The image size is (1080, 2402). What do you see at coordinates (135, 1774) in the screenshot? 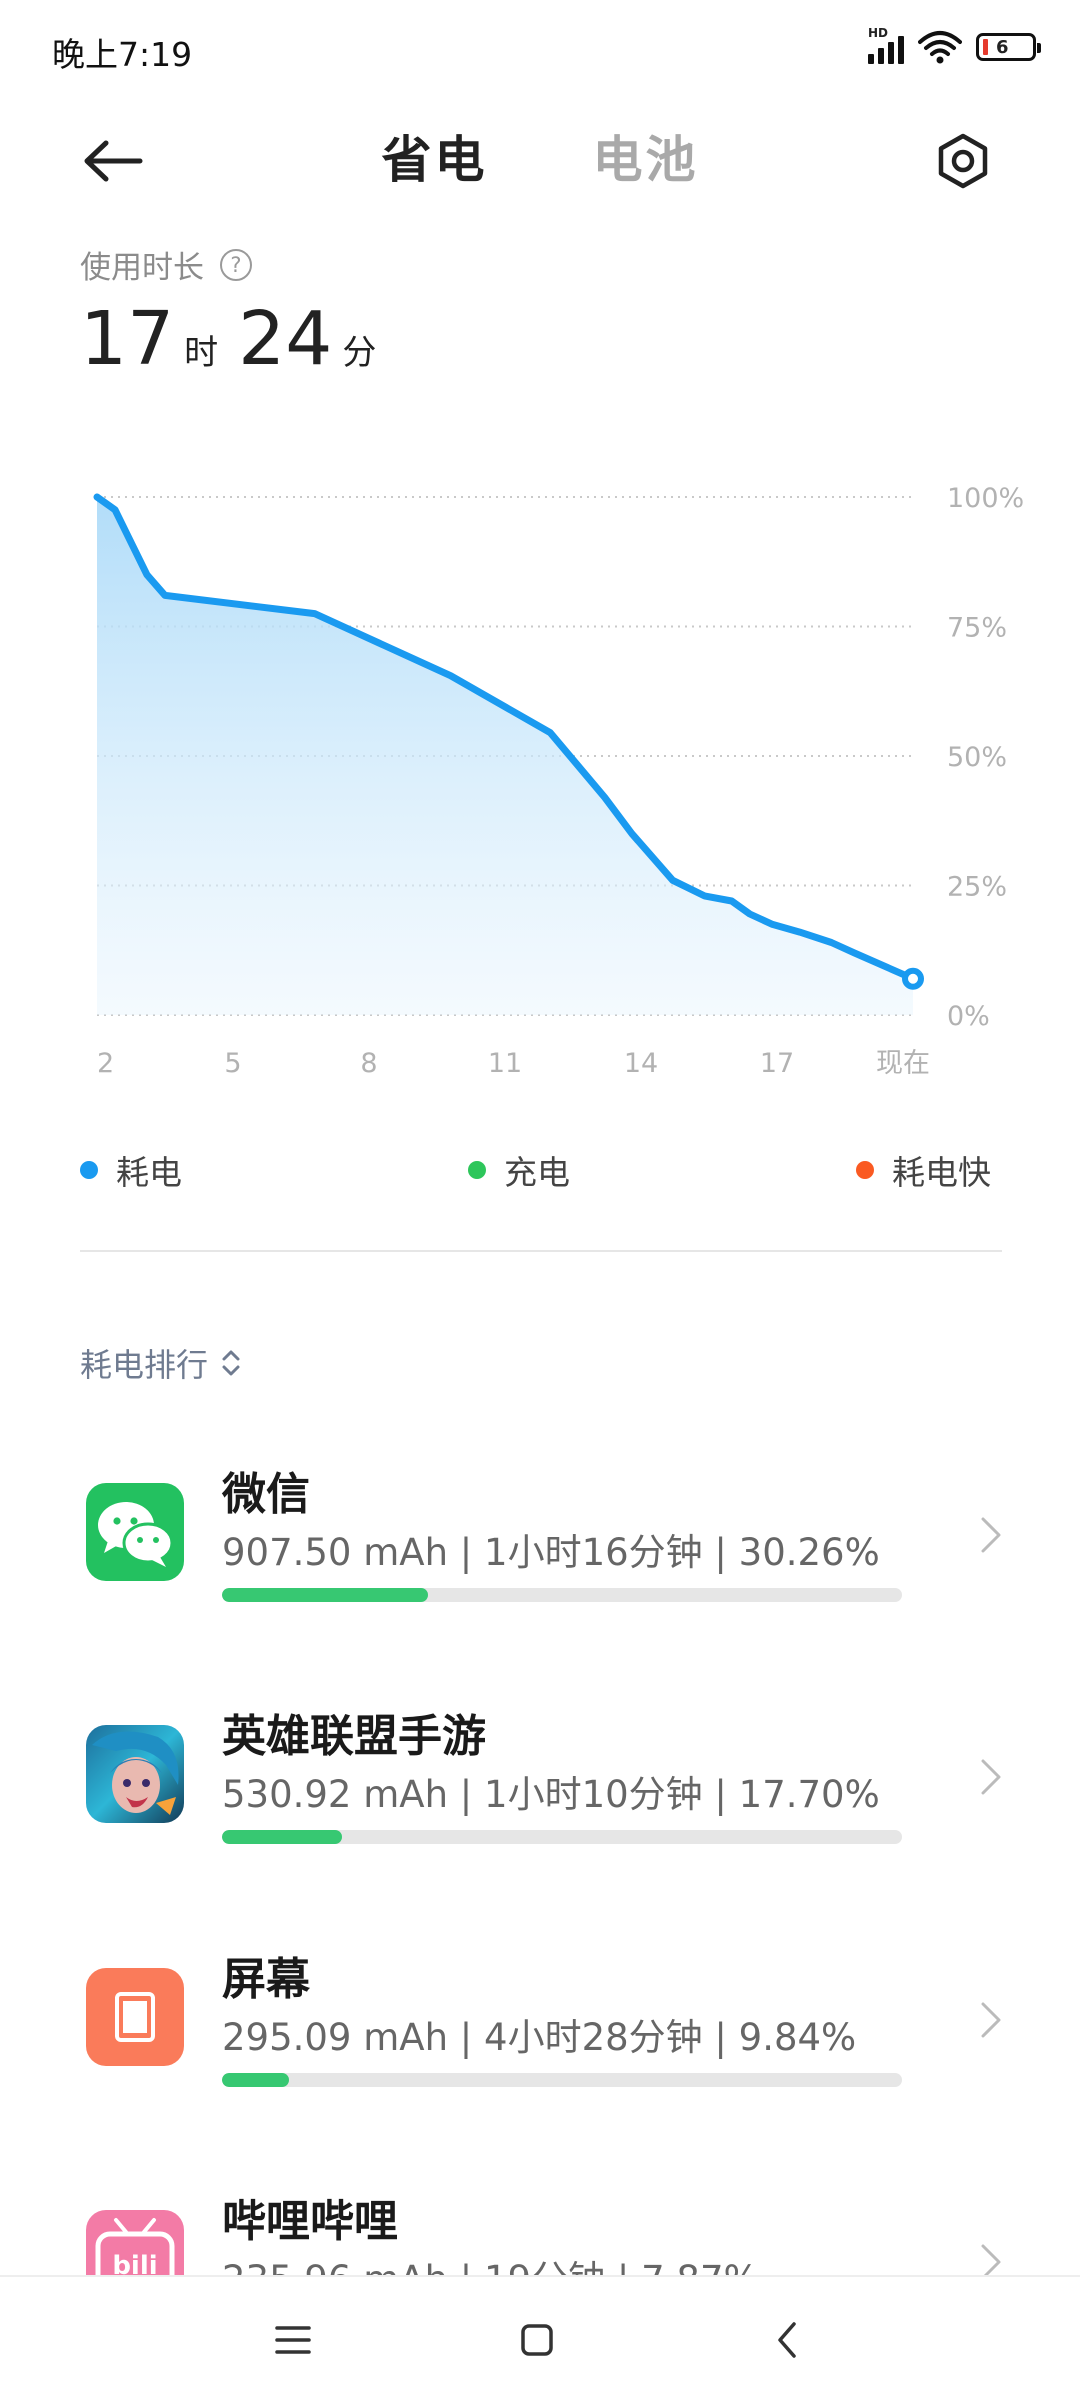
I see `league-of-legends-icon` at bounding box center [135, 1774].